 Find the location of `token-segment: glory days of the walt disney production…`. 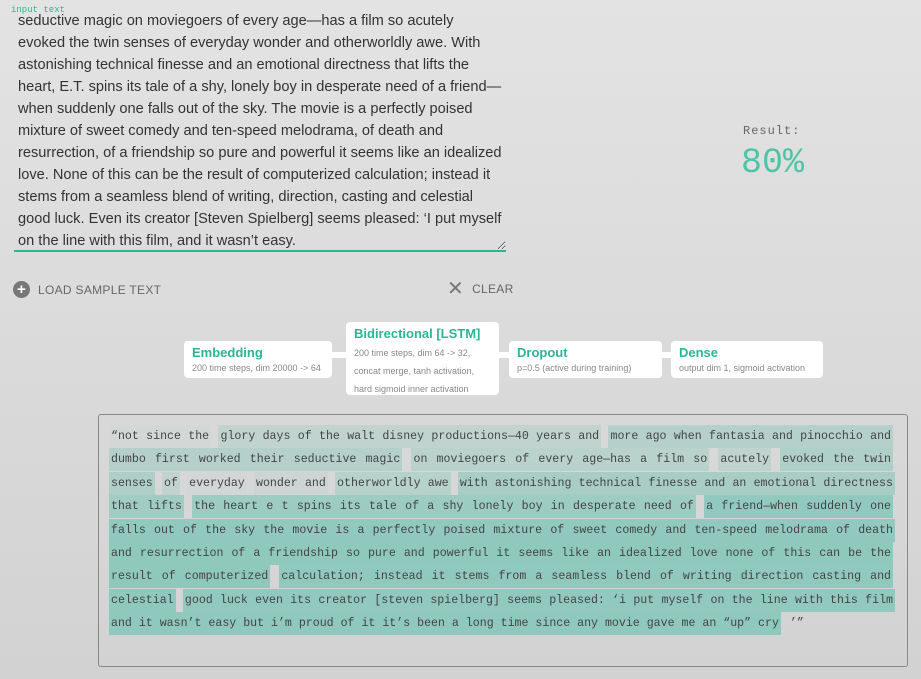

token-segment: glory days of the walt disney production… is located at coordinates (410, 436).